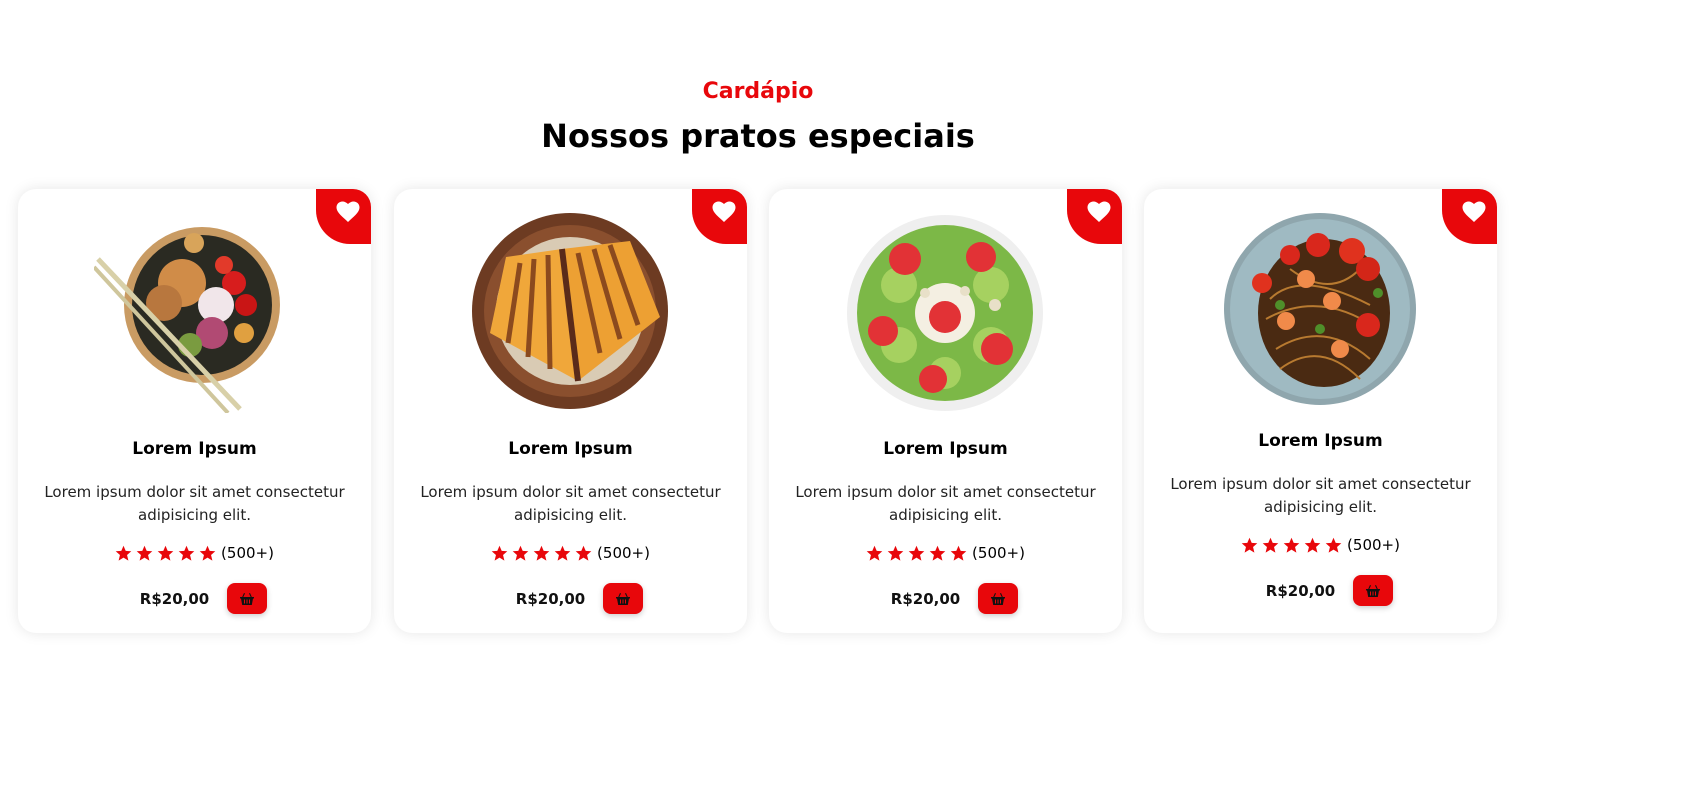  I want to click on kiwi-strawberry-bowl-image, so click(945, 313).